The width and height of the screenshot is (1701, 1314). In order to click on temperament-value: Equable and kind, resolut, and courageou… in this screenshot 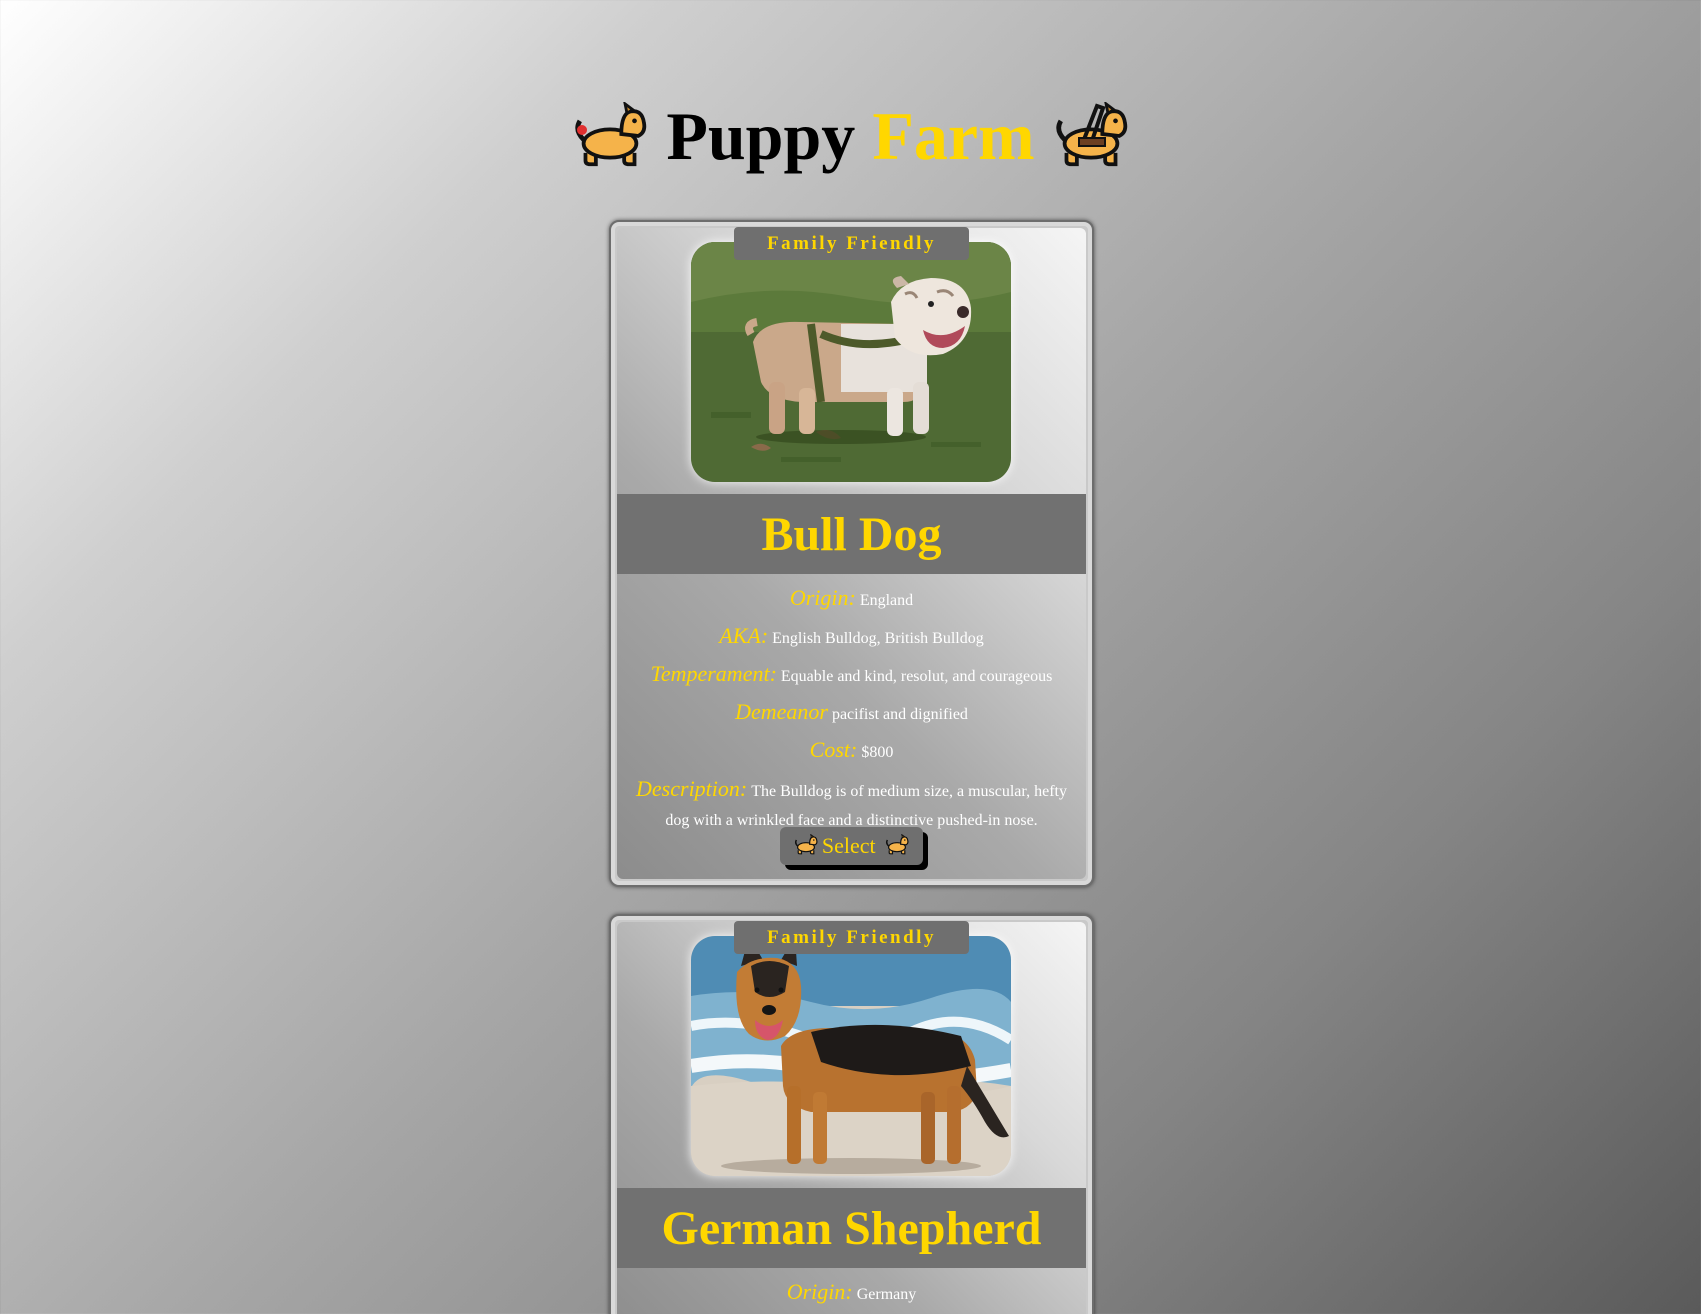, I will do `click(916, 676)`.